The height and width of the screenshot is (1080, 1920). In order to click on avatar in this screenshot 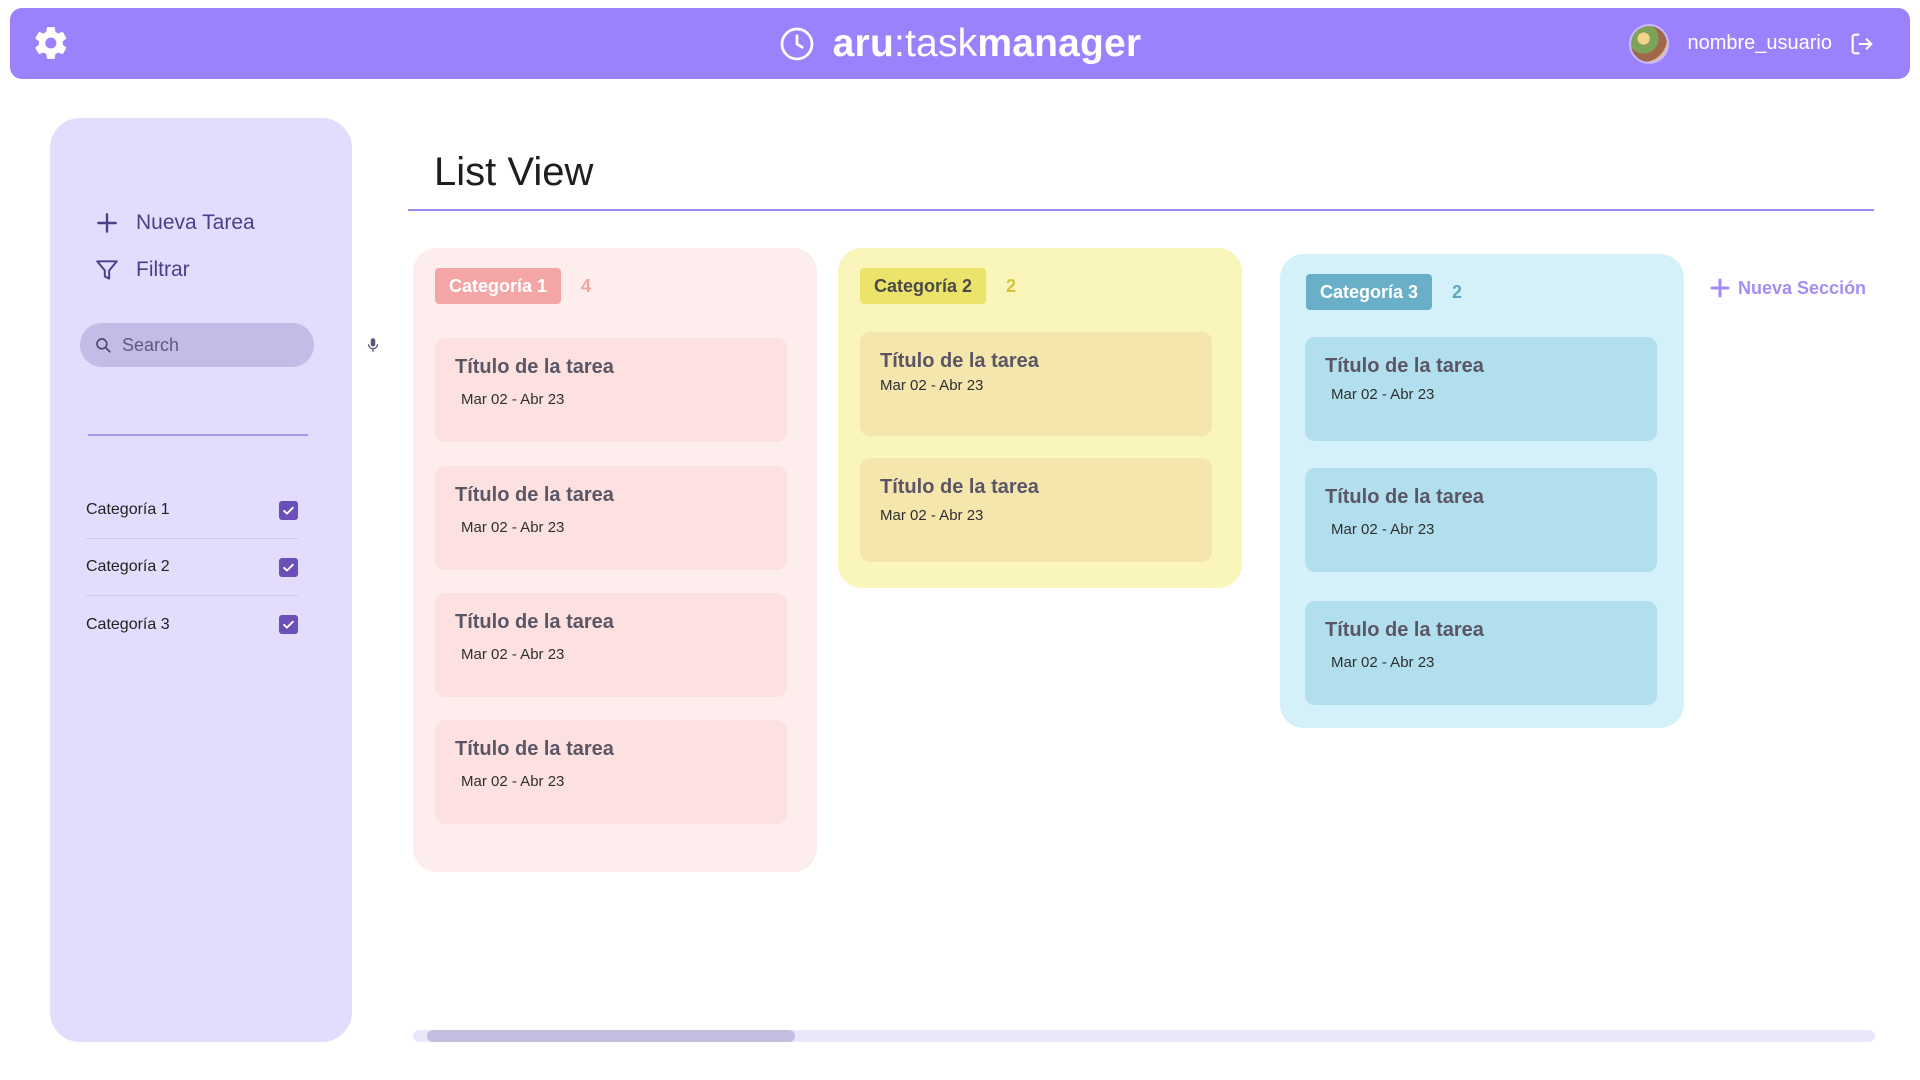, I will do `click(1649, 43)`.